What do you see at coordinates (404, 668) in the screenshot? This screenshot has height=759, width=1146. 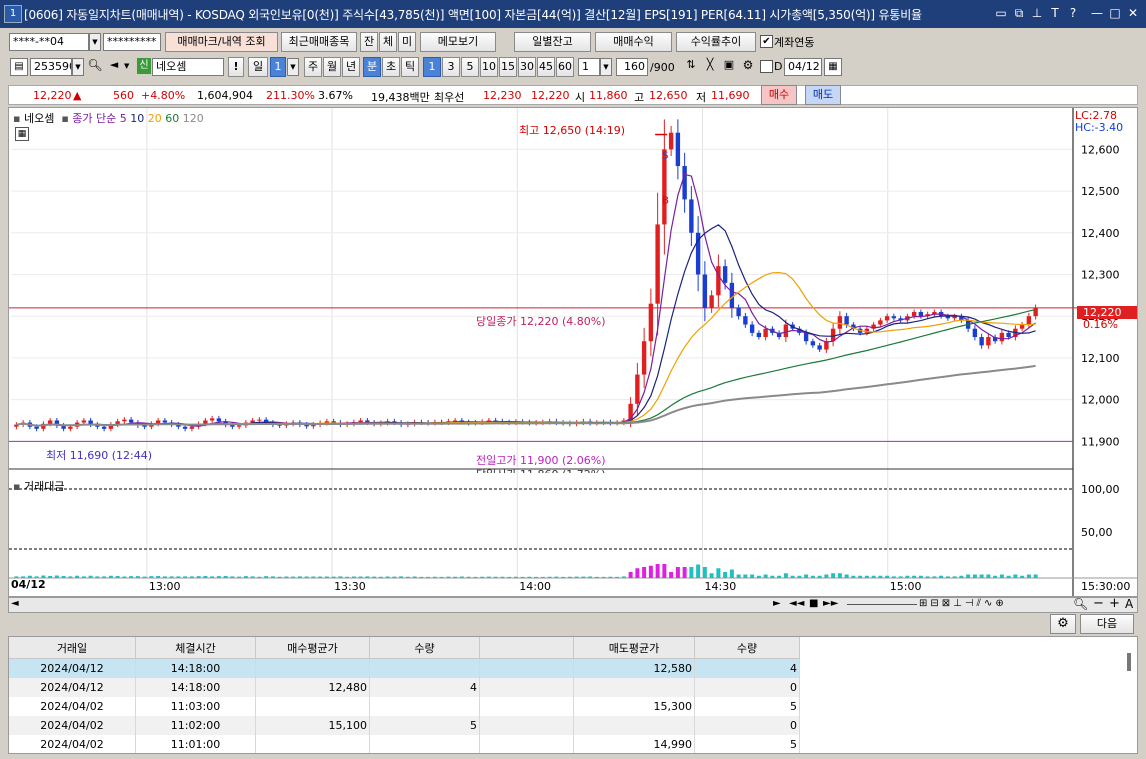 I see `table-row: 2024/04/12 14:18:00 12,580 4` at bounding box center [404, 668].